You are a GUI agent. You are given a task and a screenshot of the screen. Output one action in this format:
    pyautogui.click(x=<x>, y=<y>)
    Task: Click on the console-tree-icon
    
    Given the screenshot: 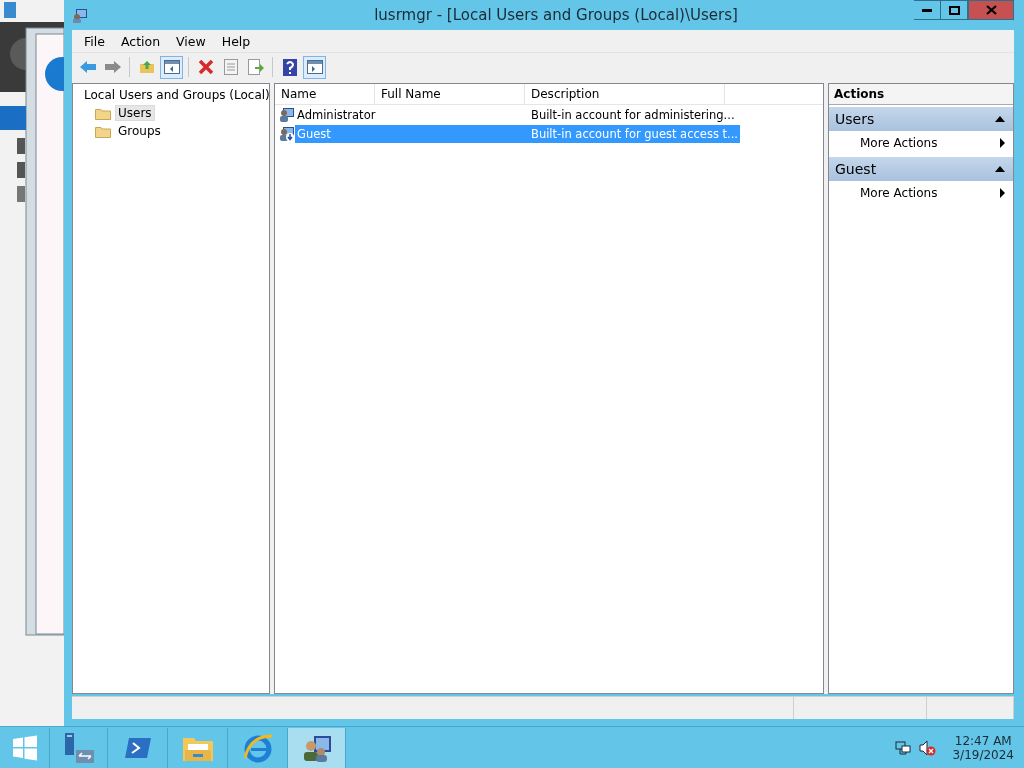 What is the action you would take?
    pyautogui.click(x=171, y=67)
    